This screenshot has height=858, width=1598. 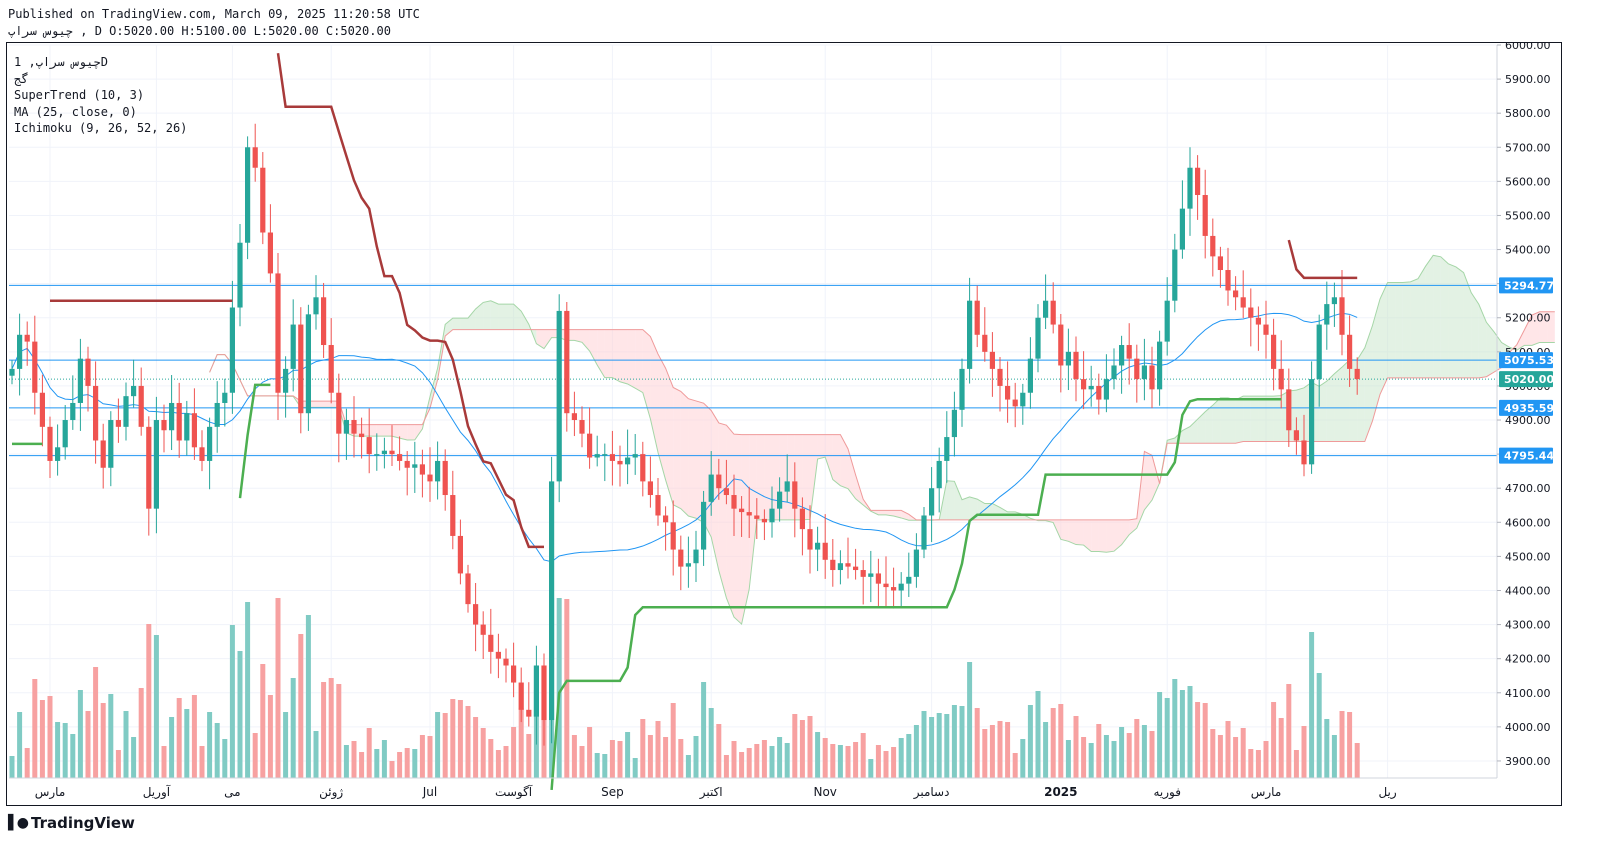 What do you see at coordinates (1529, 285) in the screenshot?
I see `price-badge-label: 5294.77` at bounding box center [1529, 285].